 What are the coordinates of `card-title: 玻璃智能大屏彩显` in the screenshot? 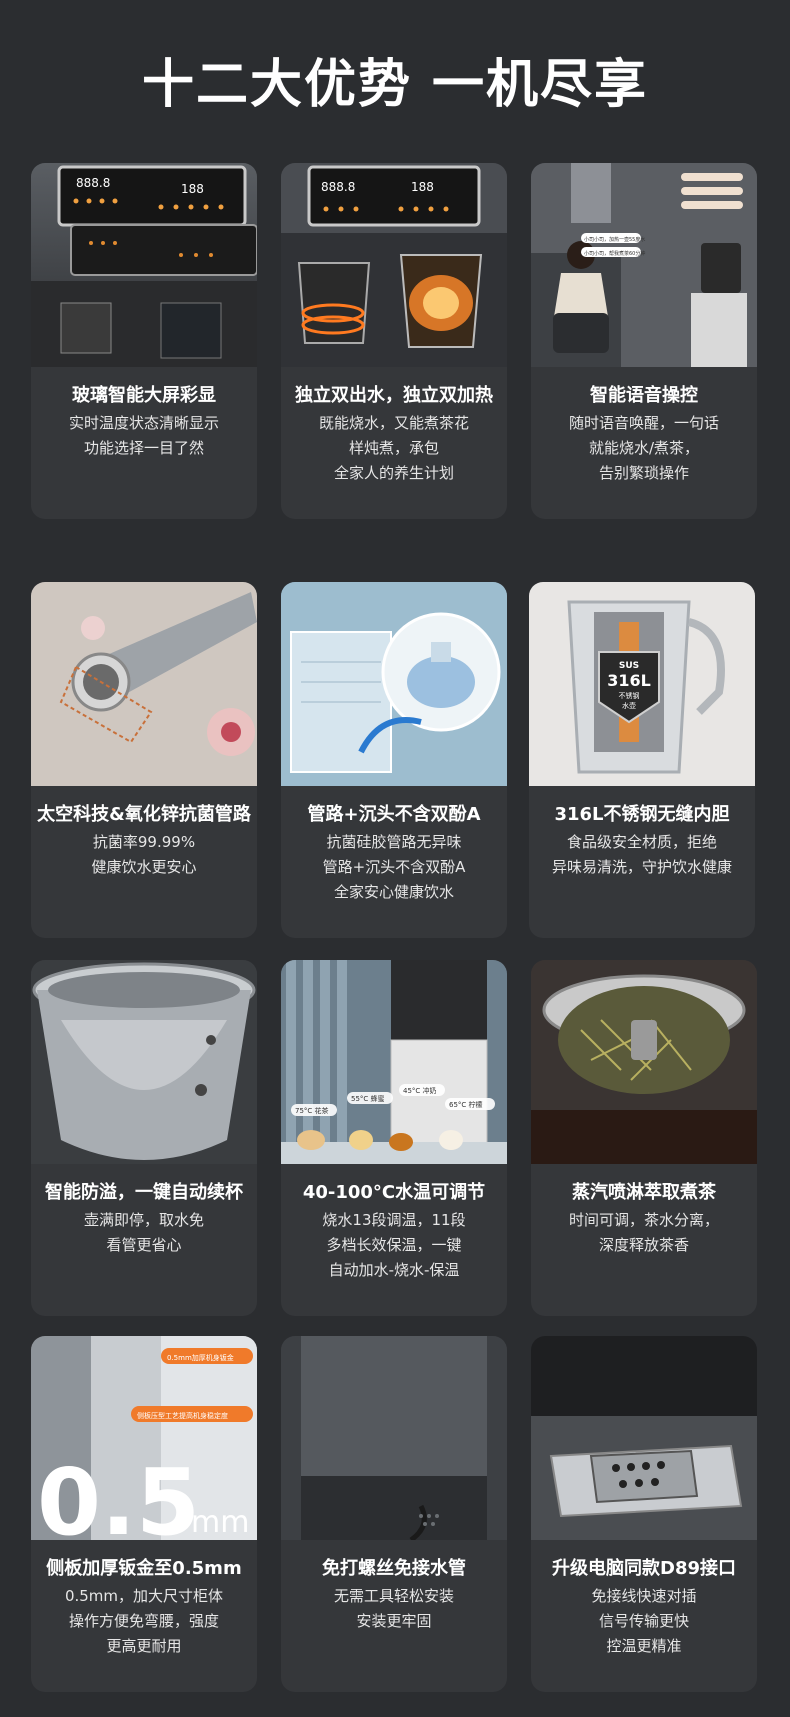 It's located at (144, 395).